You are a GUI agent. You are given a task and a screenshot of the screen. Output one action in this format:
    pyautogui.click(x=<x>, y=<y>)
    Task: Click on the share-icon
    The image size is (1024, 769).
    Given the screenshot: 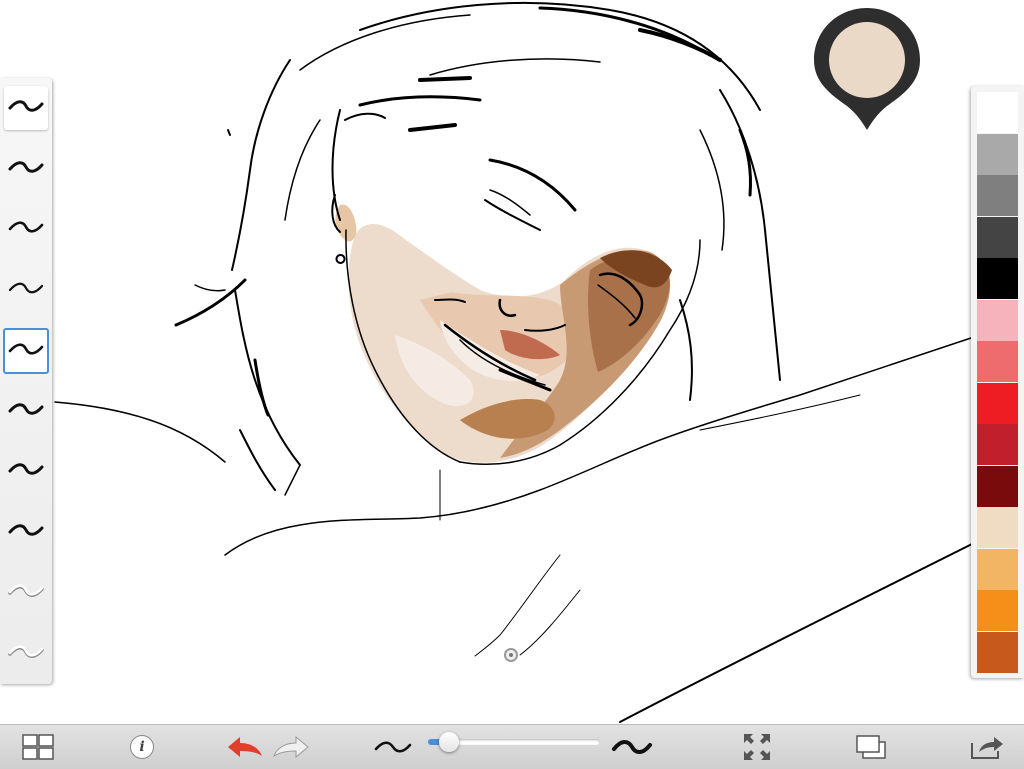 What is the action you would take?
    pyautogui.click(x=987, y=748)
    